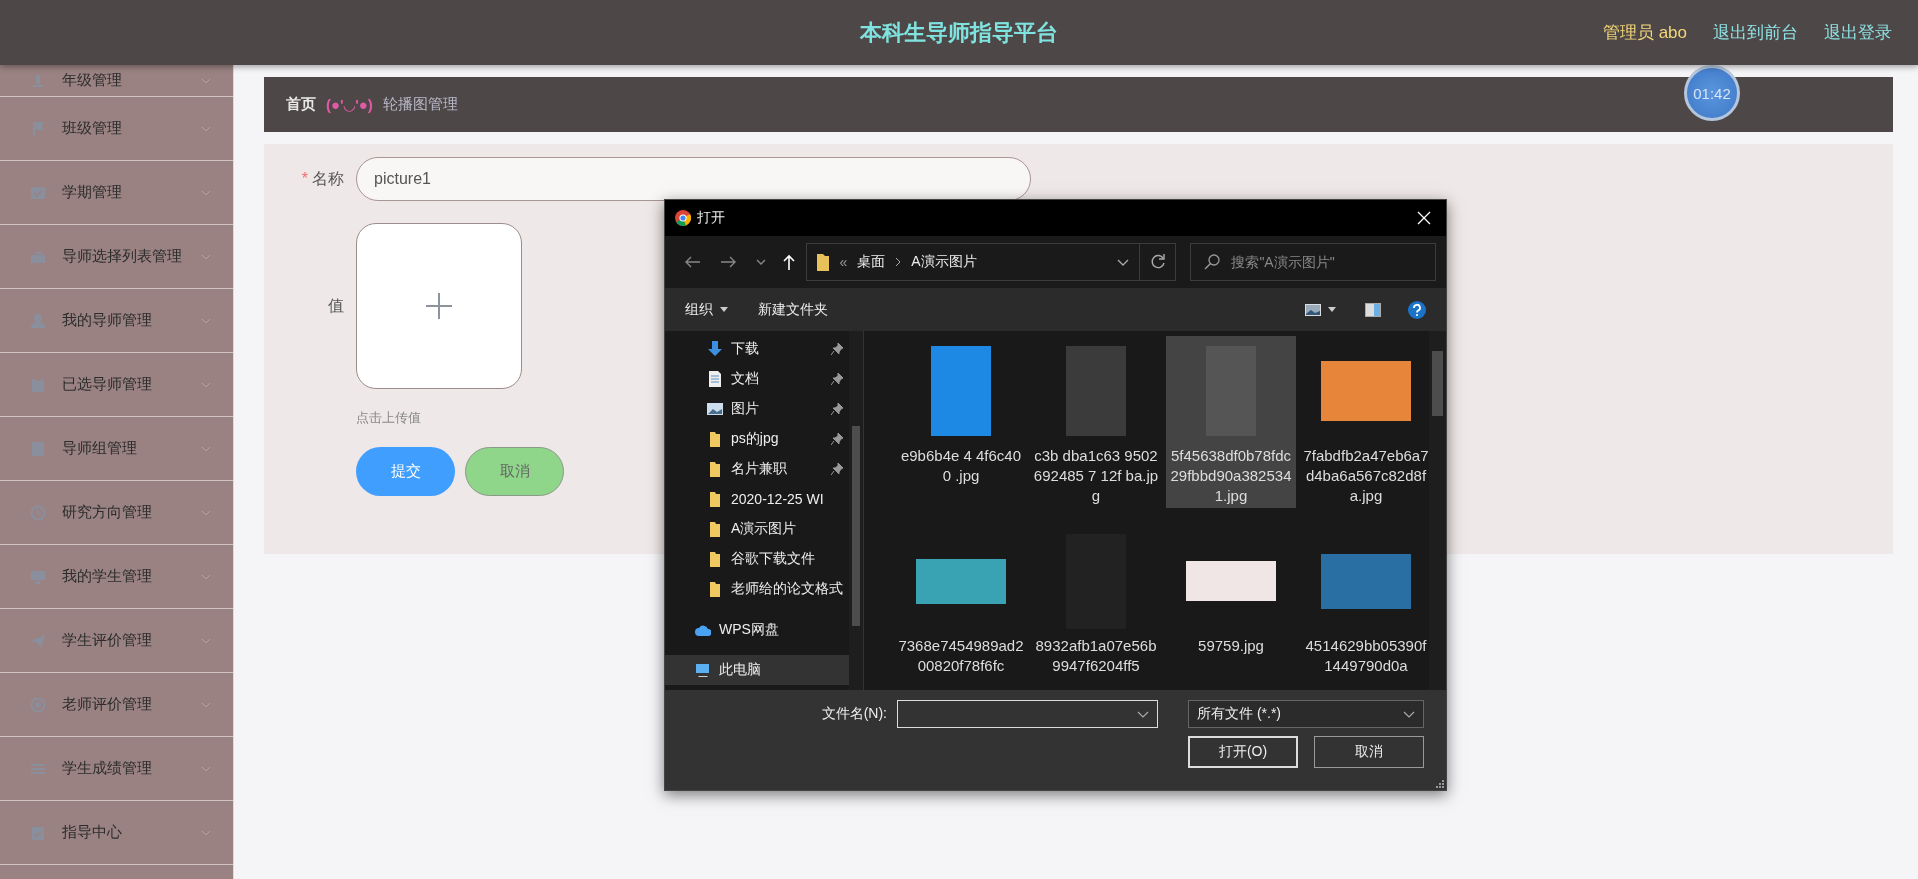 The height and width of the screenshot is (879, 1918). I want to click on location-item: WPS网盘, so click(757, 630).